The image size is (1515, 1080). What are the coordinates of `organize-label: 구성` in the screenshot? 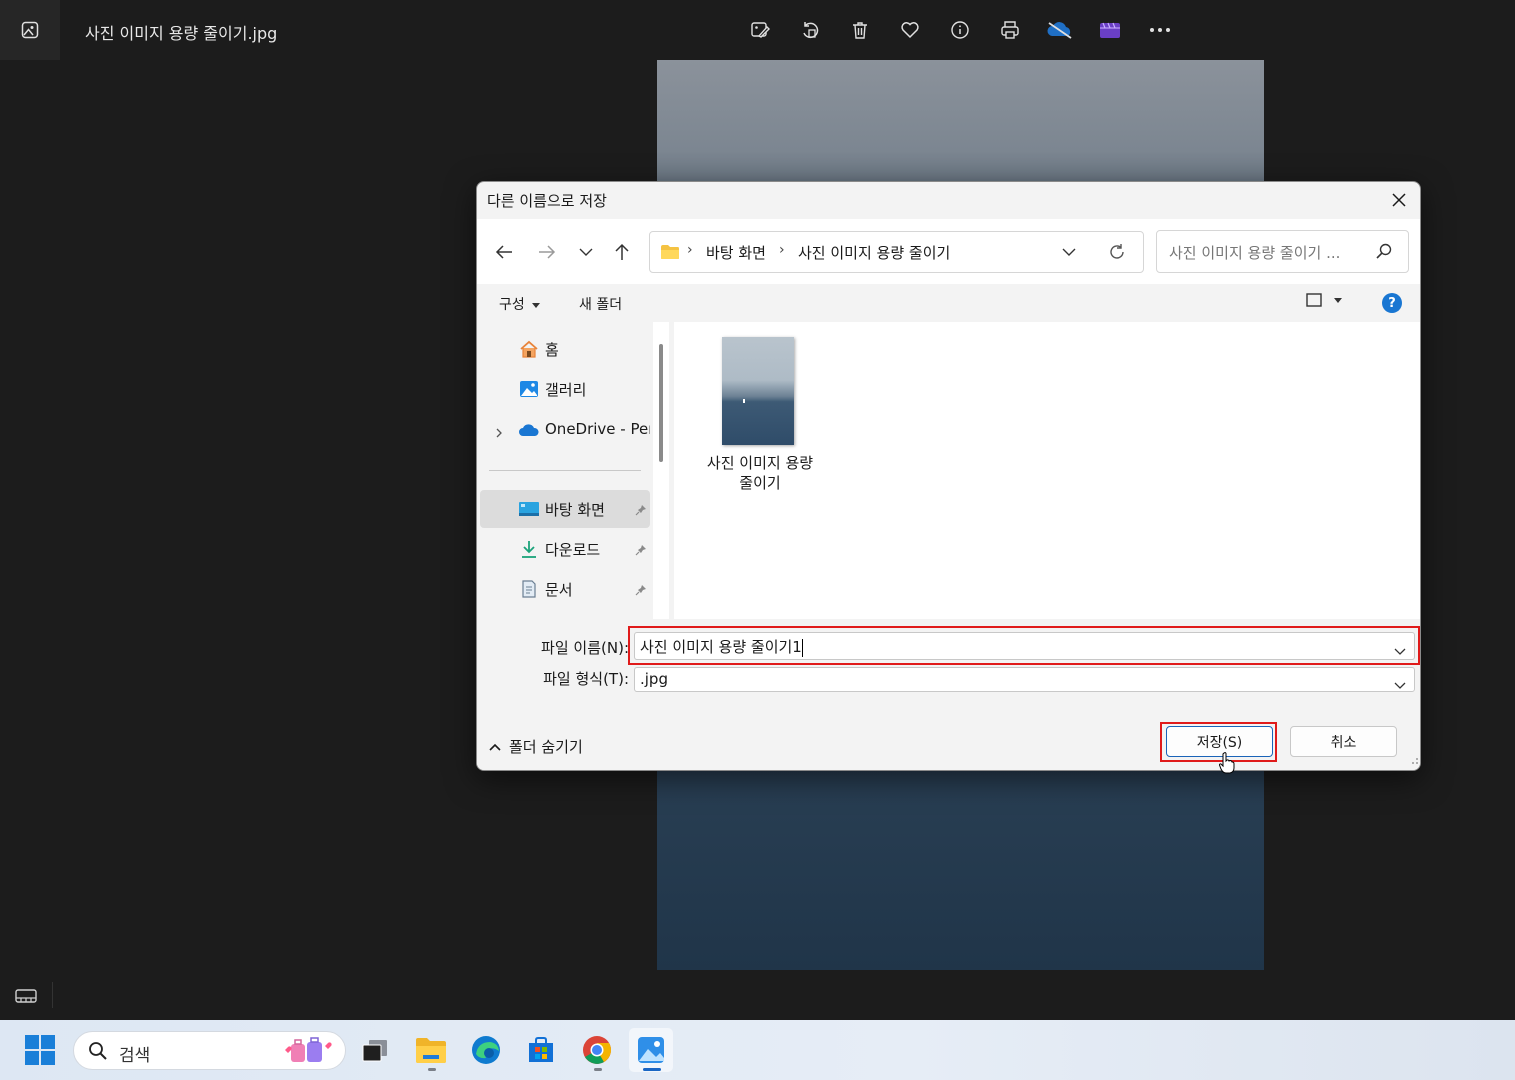 It's located at (512, 305).